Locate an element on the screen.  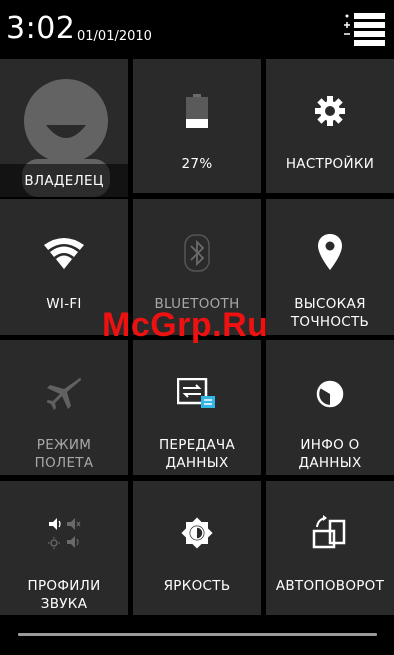
drag-handle is located at coordinates (197, 634).